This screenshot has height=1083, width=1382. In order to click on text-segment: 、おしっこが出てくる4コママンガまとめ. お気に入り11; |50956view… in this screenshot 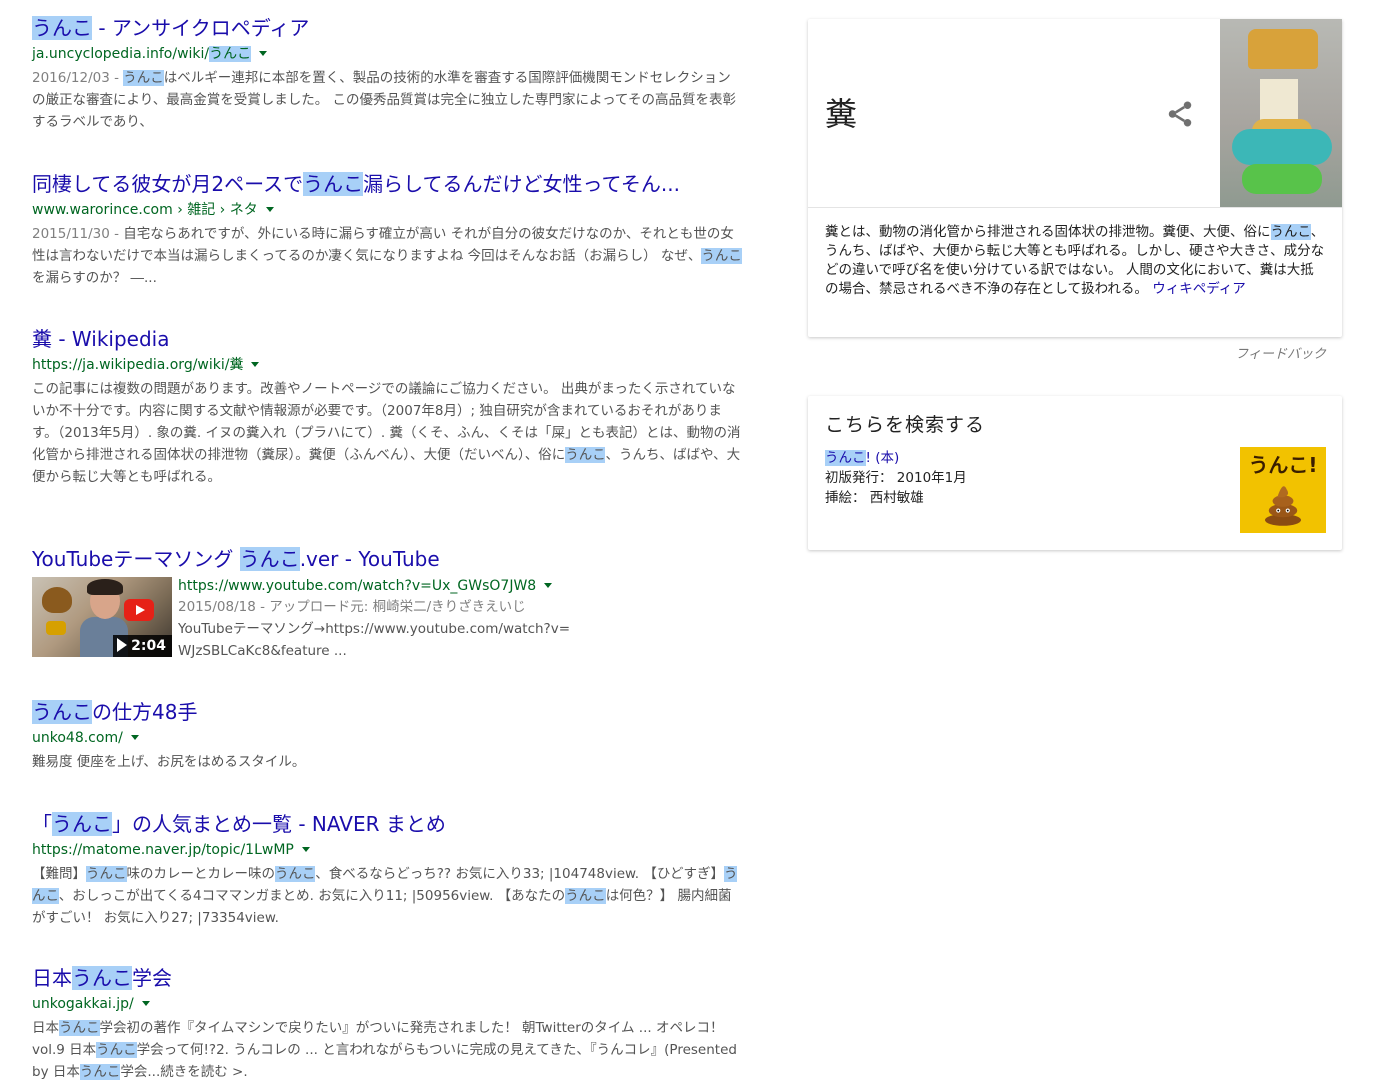, I will do `click(312, 896)`.